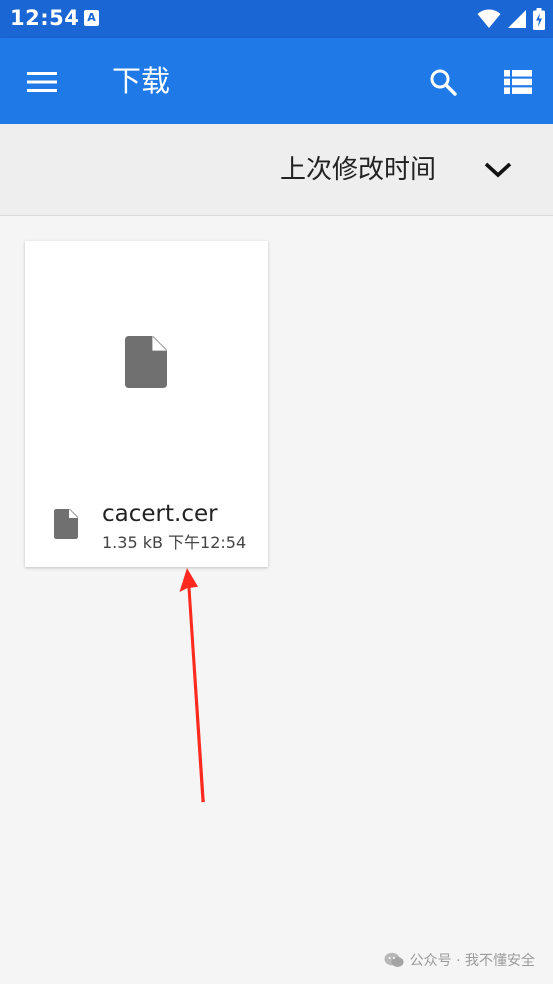  What do you see at coordinates (276, 81) in the screenshot?
I see `app-bar: 下载` at bounding box center [276, 81].